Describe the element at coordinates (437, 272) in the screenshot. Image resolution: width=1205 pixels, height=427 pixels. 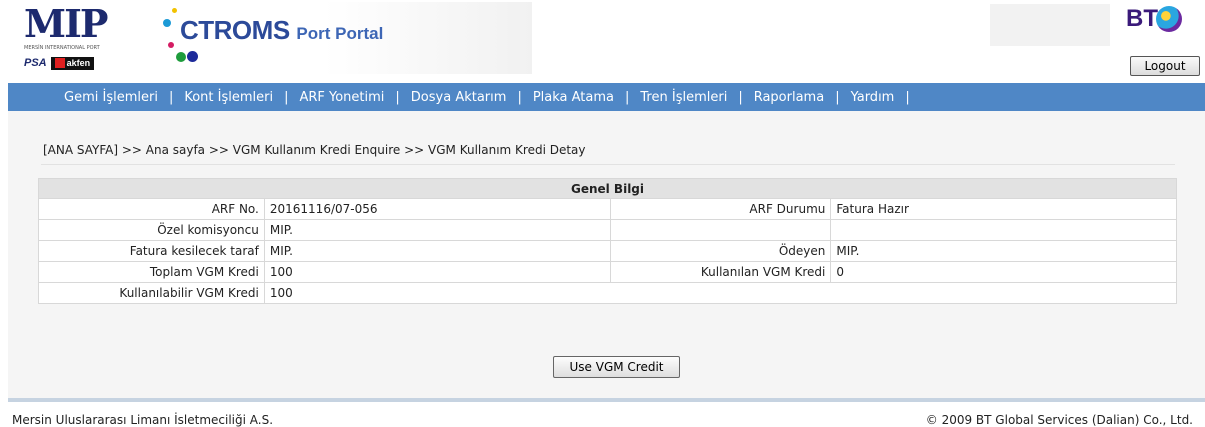
I see `toplam-vgm-kredi-value: 100` at that location.